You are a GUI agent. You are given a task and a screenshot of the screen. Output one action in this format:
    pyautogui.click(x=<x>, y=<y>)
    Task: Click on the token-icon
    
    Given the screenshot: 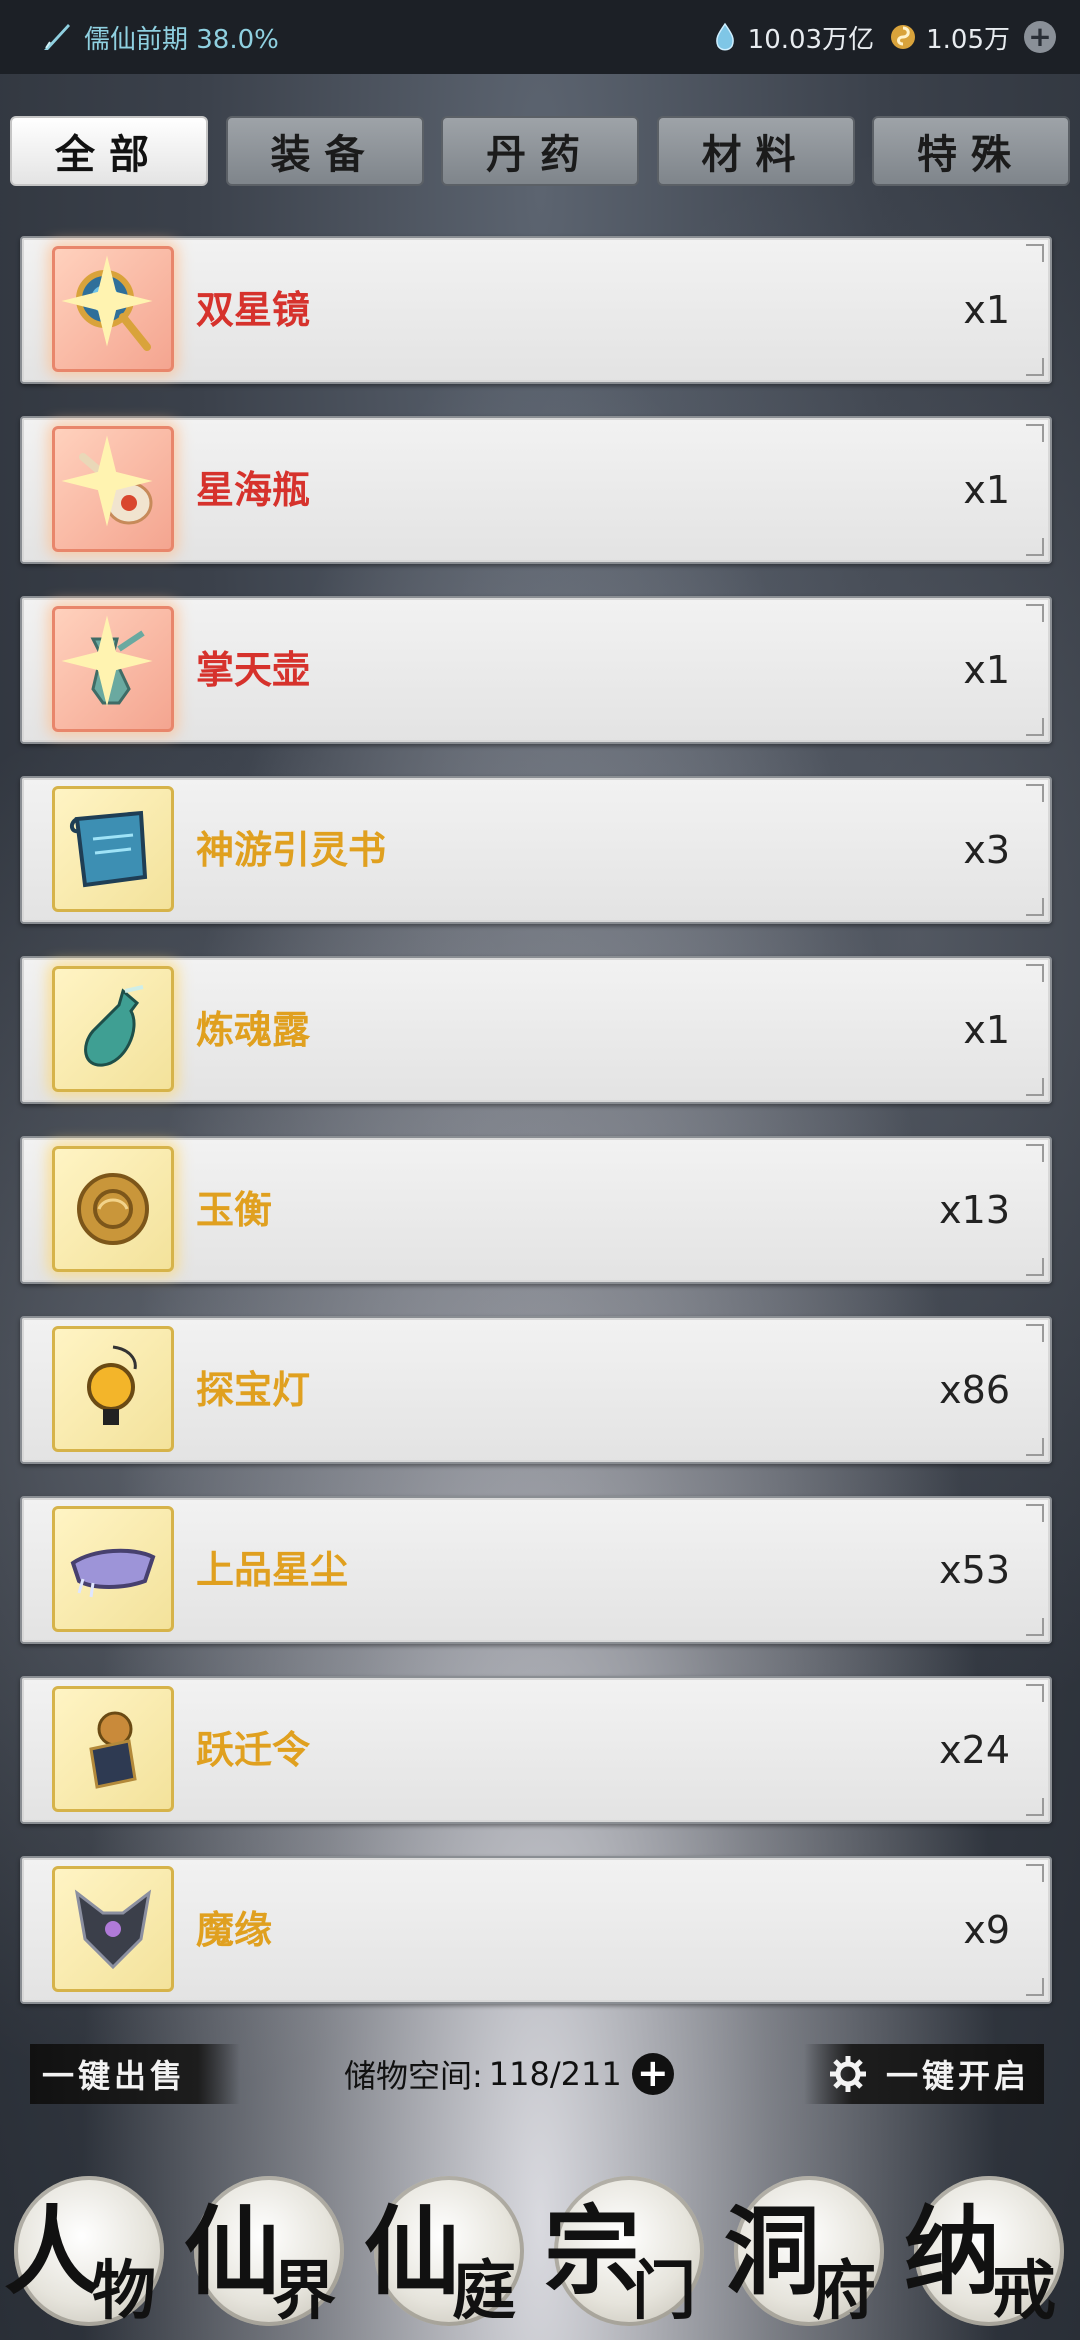 What is the action you would take?
    pyautogui.click(x=113, y=1749)
    